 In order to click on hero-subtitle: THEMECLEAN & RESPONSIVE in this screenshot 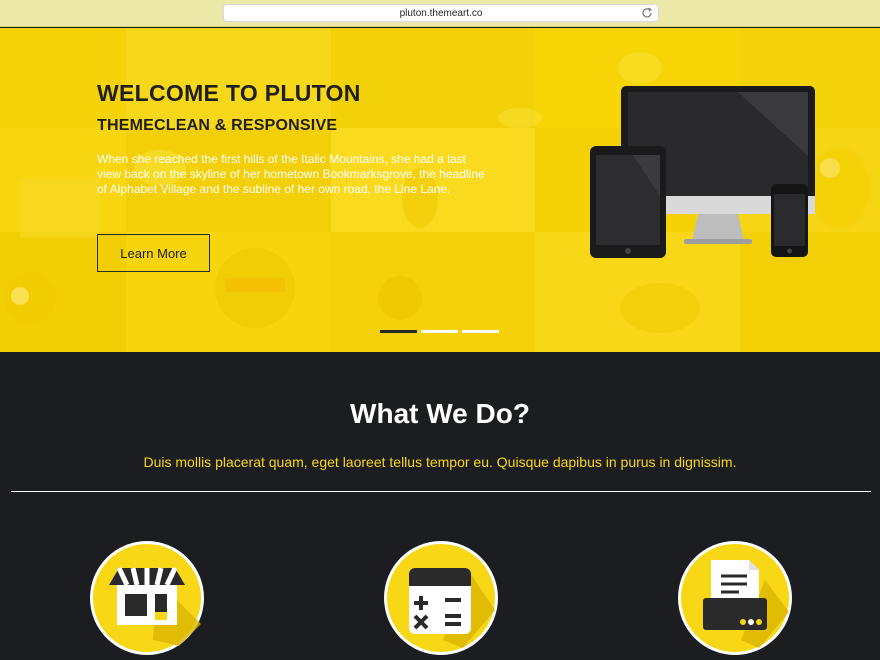, I will do `click(217, 125)`.